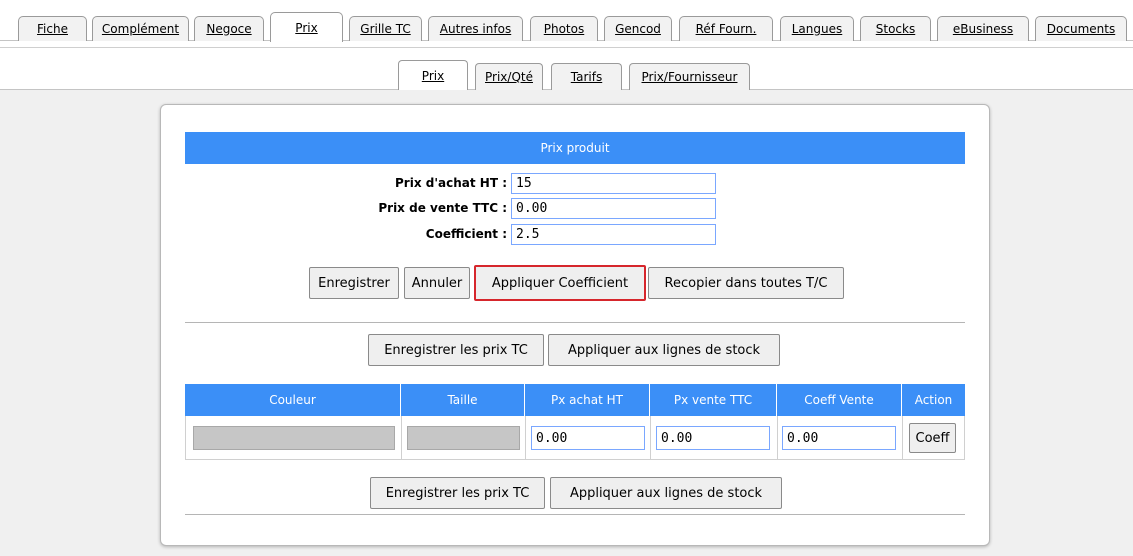 Image resolution: width=1133 pixels, height=556 pixels. Describe the element at coordinates (689, 76) in the screenshot. I see `subtab-prix-fournisseur: Prix/Fournisseur` at that location.